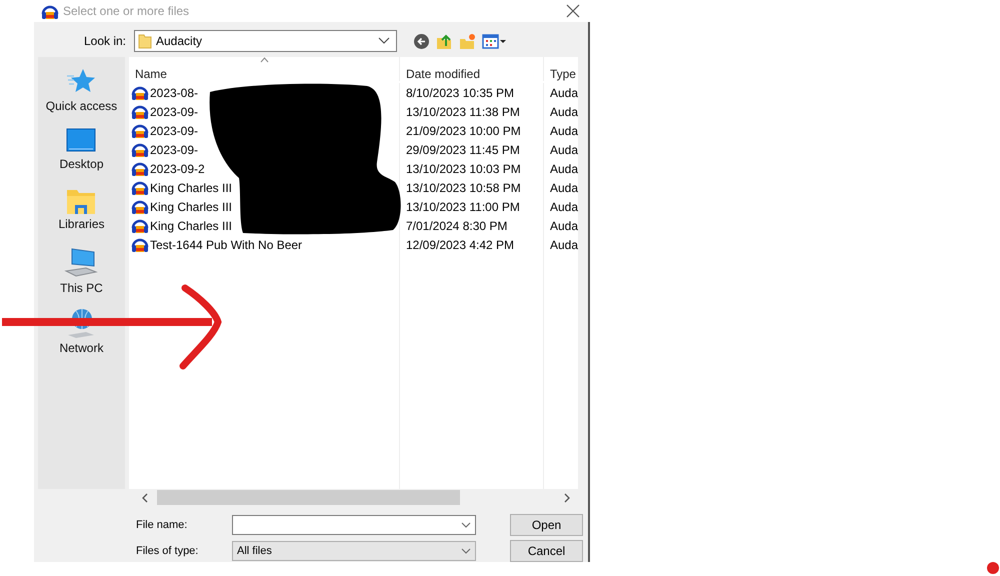  What do you see at coordinates (81, 337) in the screenshot?
I see `sidebar-item: Network` at bounding box center [81, 337].